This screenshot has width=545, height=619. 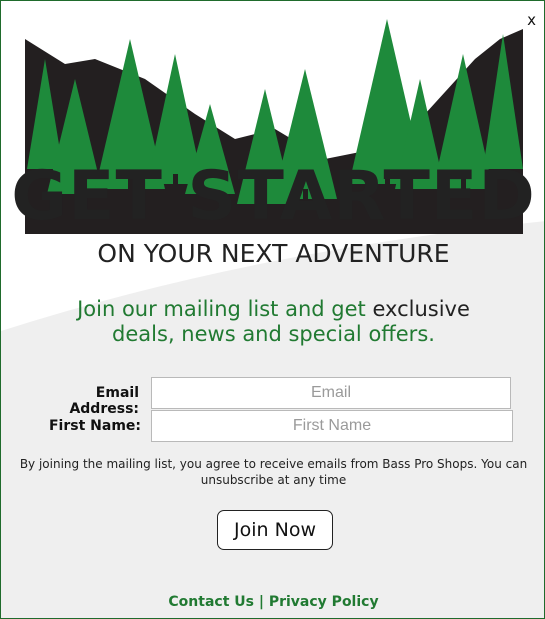 I want to click on privacy-policy-link: Privacy Policy, so click(x=324, y=602).